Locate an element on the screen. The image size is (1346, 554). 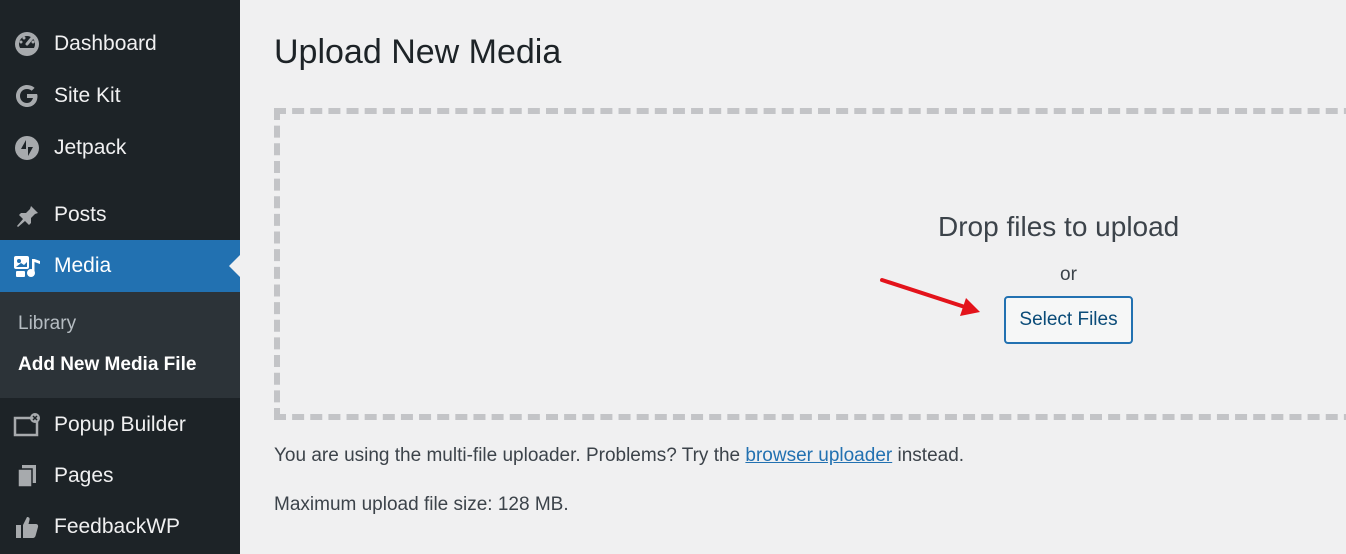
sidebar-item-label: Jetpack is located at coordinates (90, 147).